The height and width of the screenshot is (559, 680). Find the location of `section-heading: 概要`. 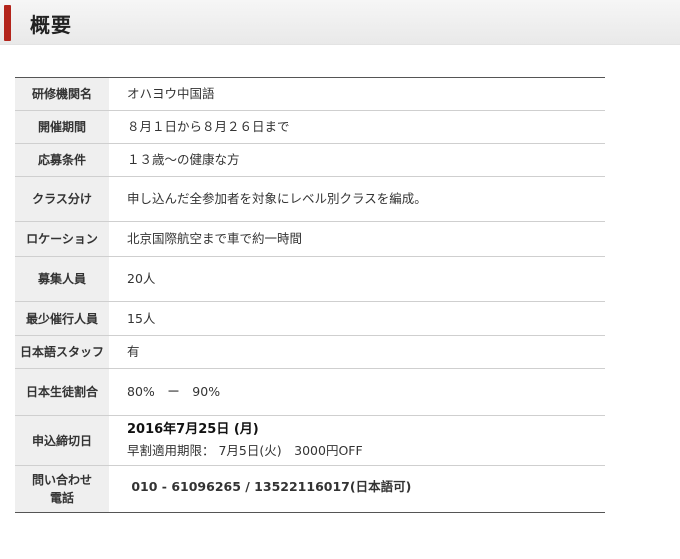

section-heading: 概要 is located at coordinates (340, 22).